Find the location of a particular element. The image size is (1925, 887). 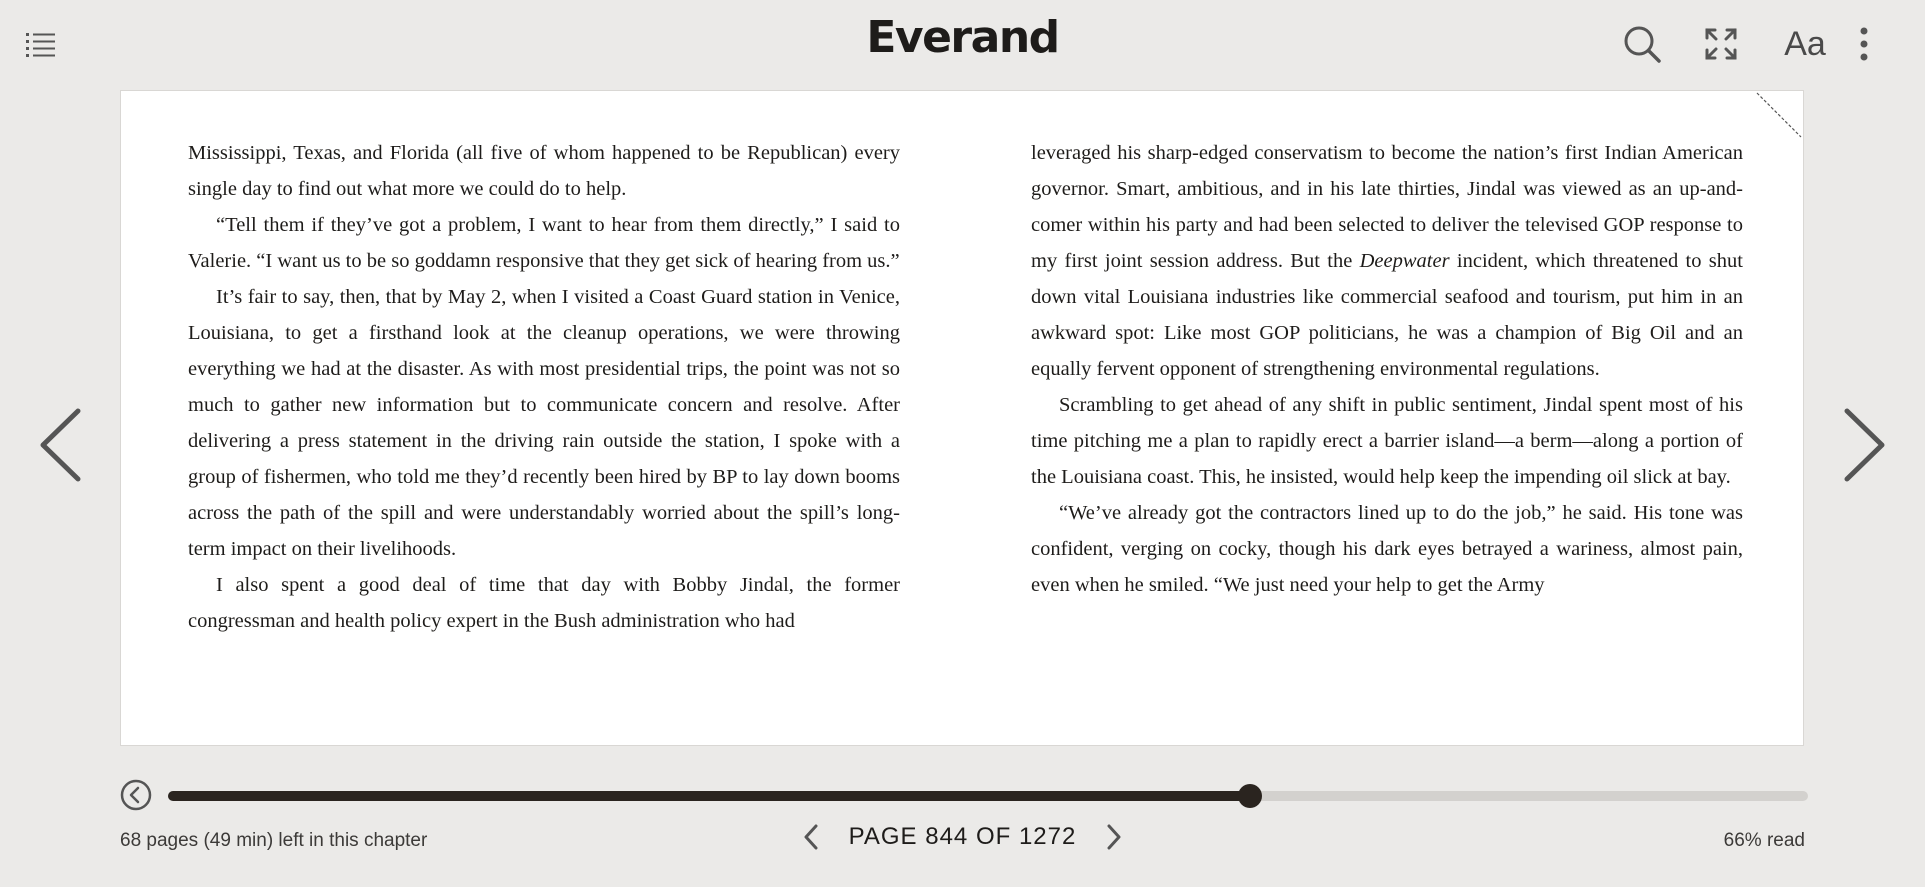

list-icon is located at coordinates (41, 44).